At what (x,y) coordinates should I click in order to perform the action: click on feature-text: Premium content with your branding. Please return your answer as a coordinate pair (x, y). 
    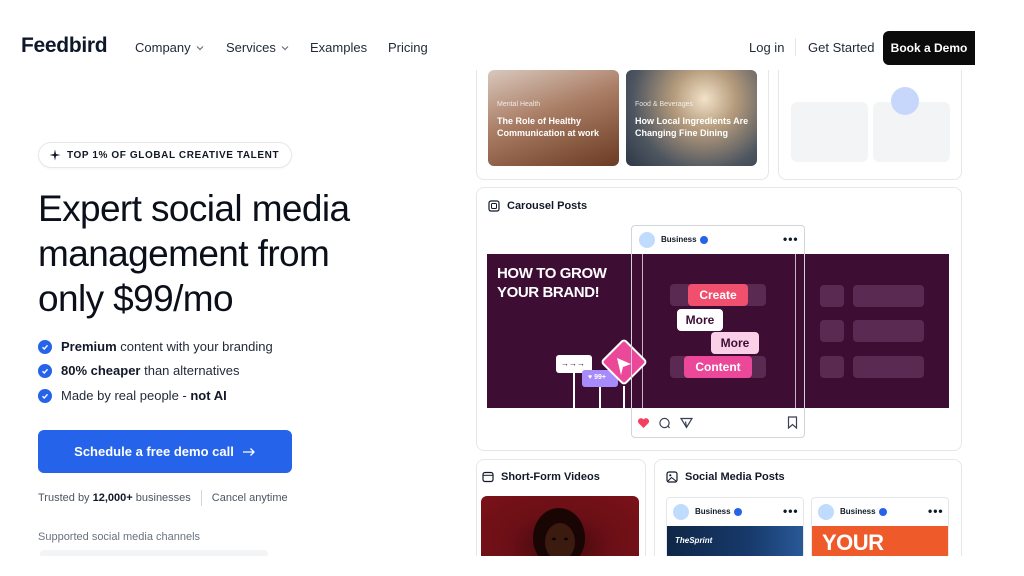
    Looking at the image, I should click on (167, 346).